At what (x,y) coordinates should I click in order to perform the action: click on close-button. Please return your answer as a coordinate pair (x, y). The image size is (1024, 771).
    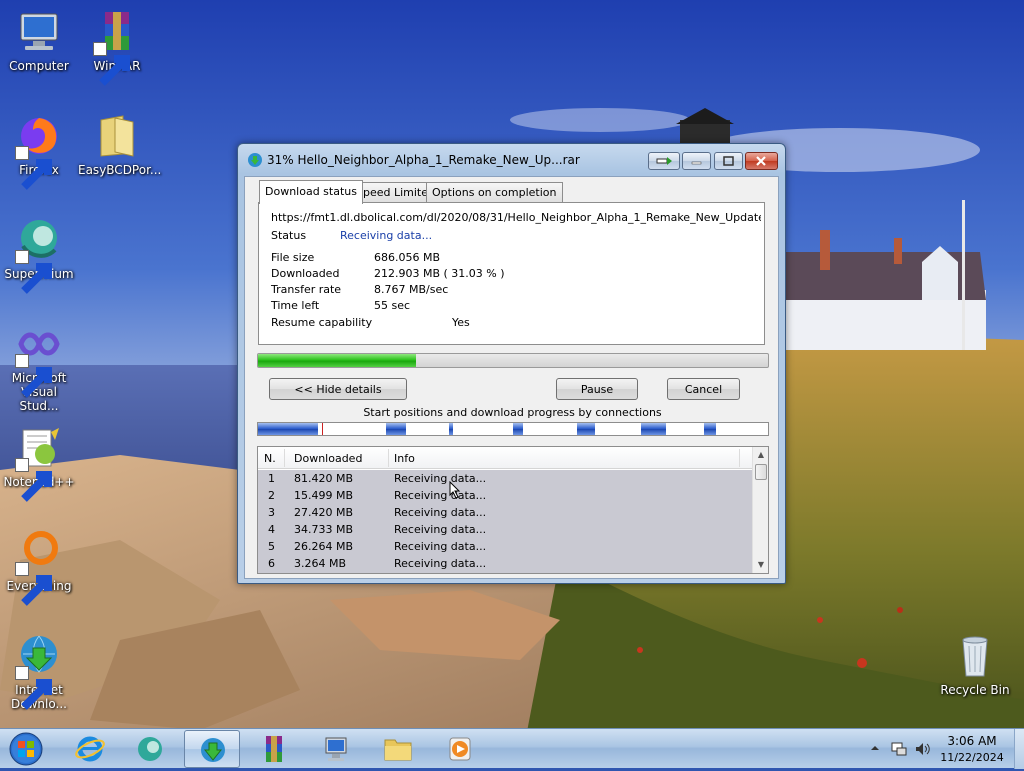
    Looking at the image, I should click on (761, 161).